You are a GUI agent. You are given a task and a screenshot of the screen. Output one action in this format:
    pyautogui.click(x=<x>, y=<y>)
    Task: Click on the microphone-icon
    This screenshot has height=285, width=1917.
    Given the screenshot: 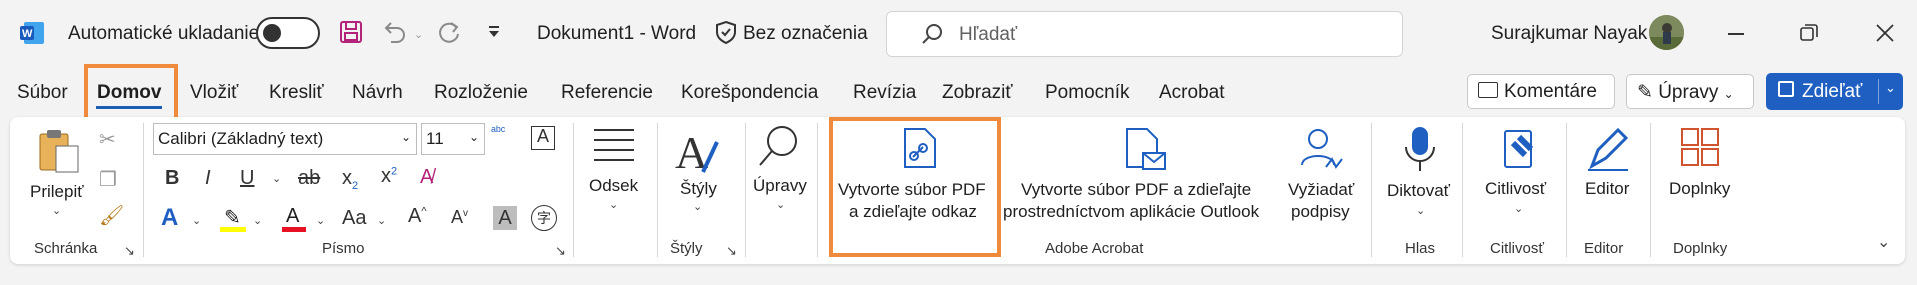 What is the action you would take?
    pyautogui.click(x=1420, y=151)
    